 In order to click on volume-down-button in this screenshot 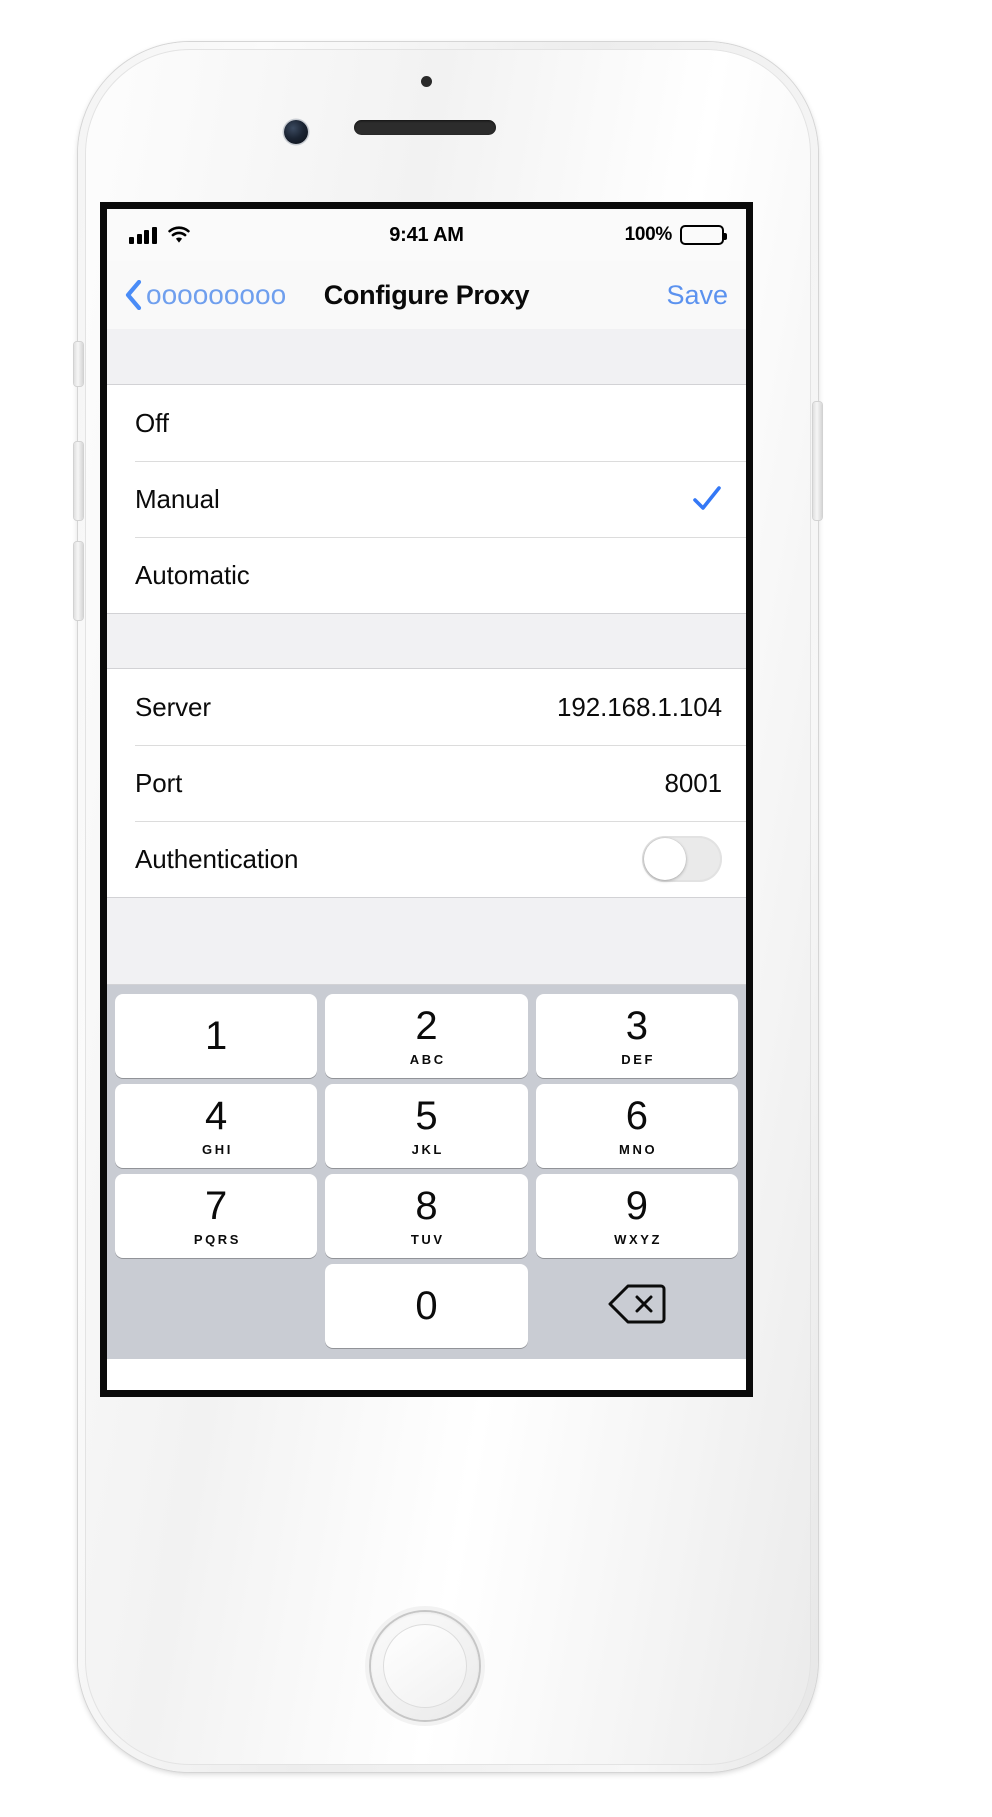, I will do `click(78, 581)`.